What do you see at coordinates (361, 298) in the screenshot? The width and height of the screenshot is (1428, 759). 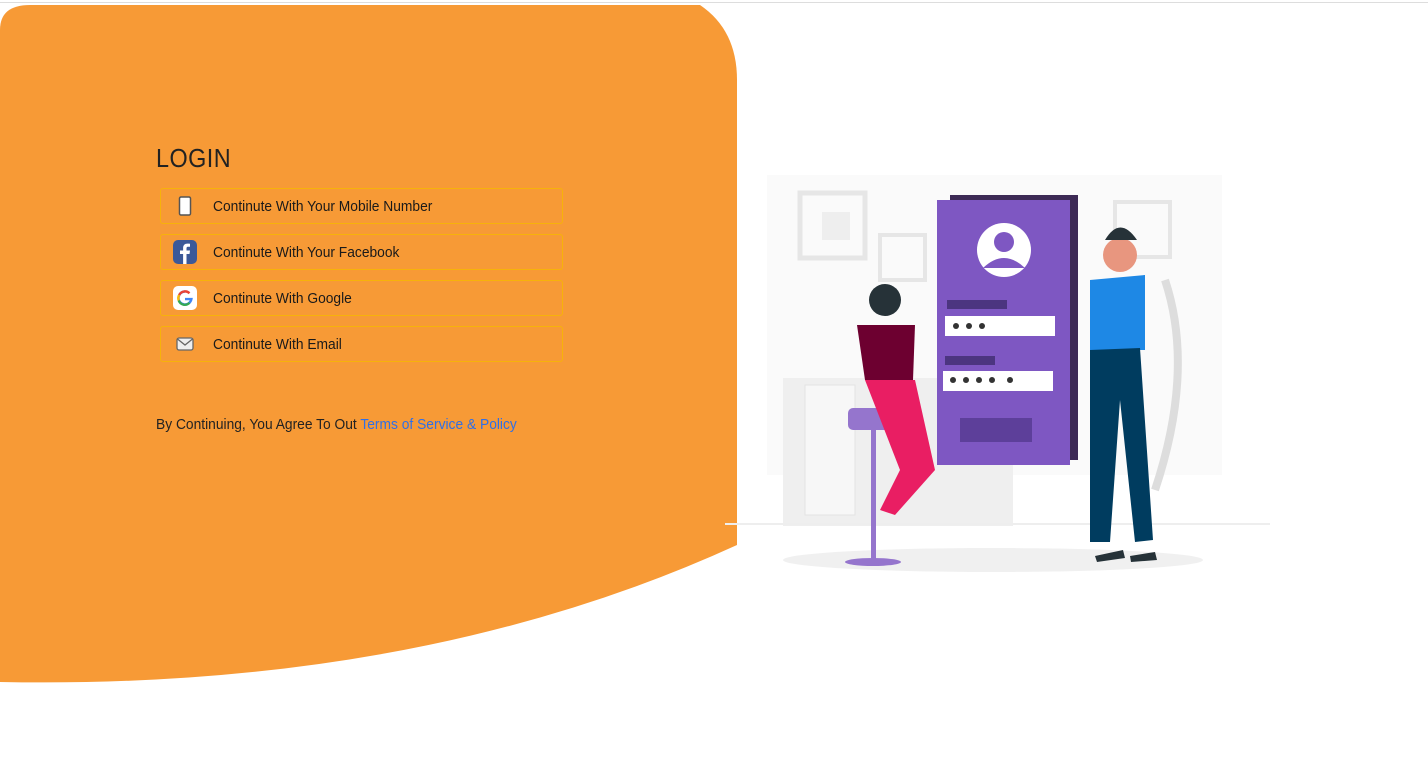 I see `continue-google-button: Continute With Google` at bounding box center [361, 298].